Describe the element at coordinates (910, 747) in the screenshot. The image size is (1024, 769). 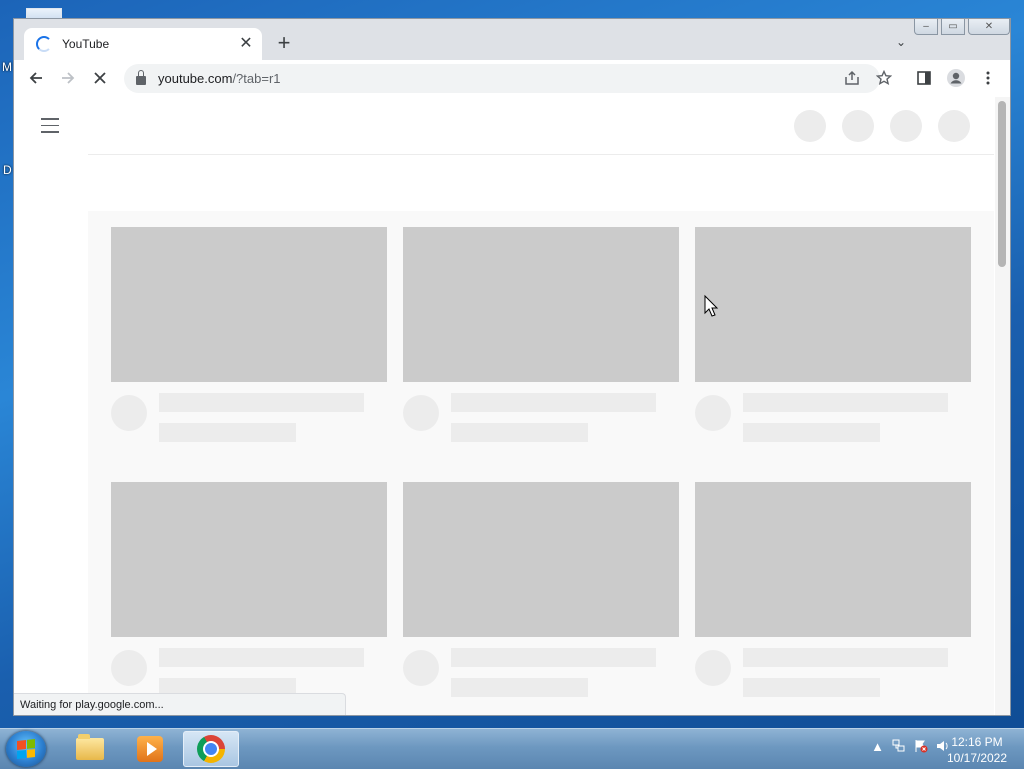
I see `system-tray: ▲` at that location.